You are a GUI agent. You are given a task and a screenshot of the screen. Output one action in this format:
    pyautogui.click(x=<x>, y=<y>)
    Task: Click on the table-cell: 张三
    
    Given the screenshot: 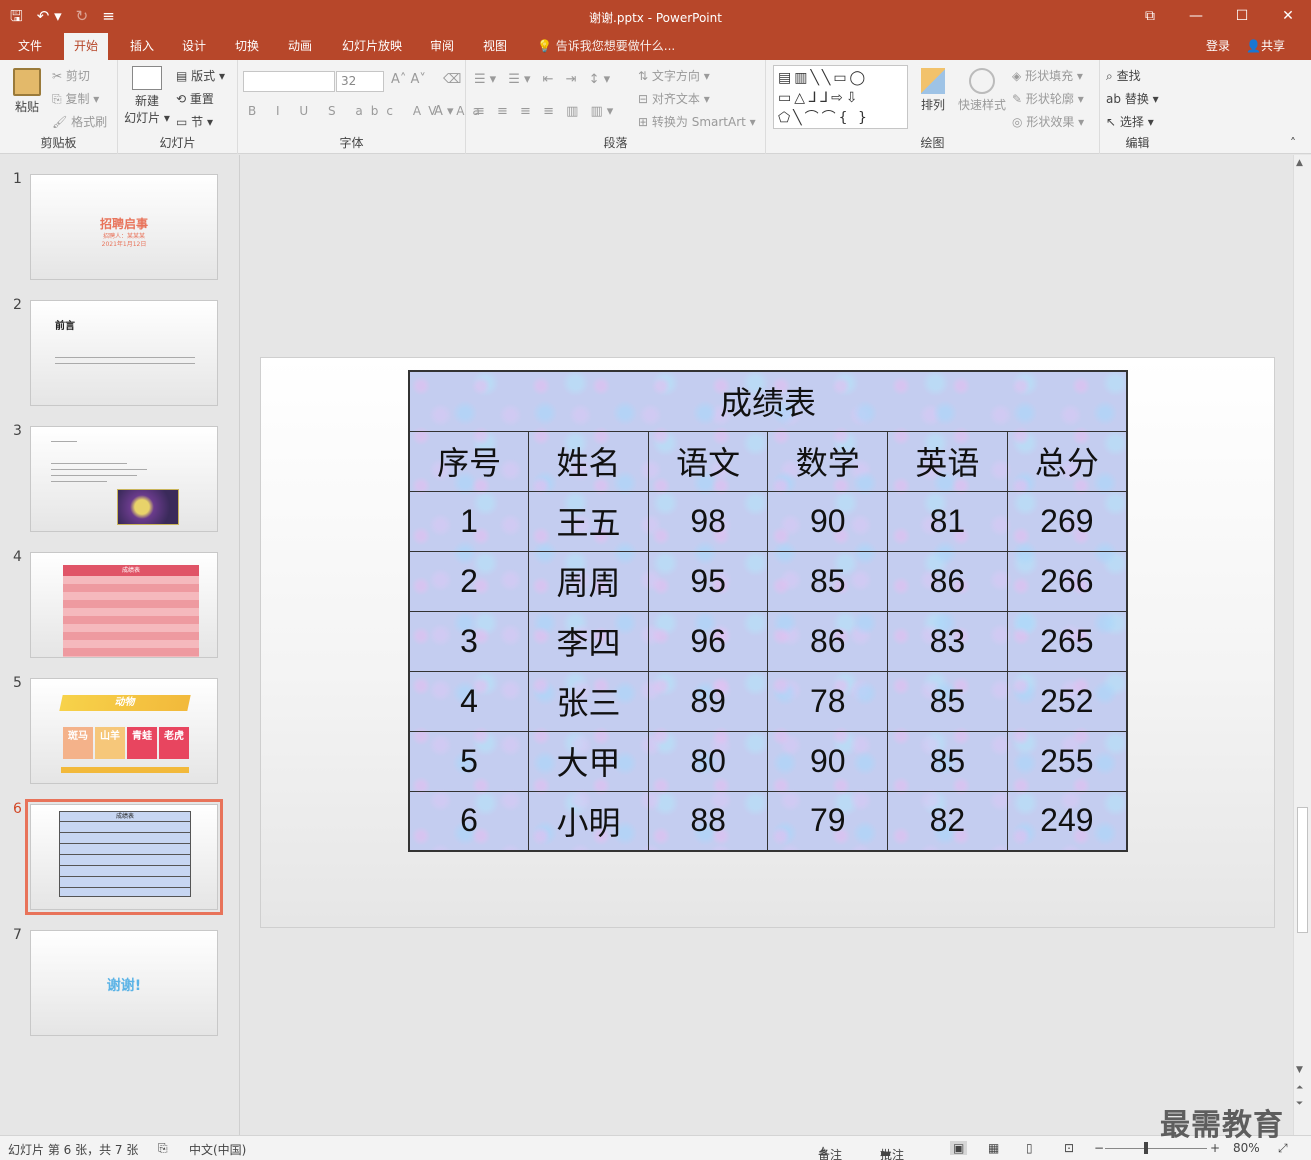 What is the action you would take?
    pyautogui.click(x=588, y=701)
    